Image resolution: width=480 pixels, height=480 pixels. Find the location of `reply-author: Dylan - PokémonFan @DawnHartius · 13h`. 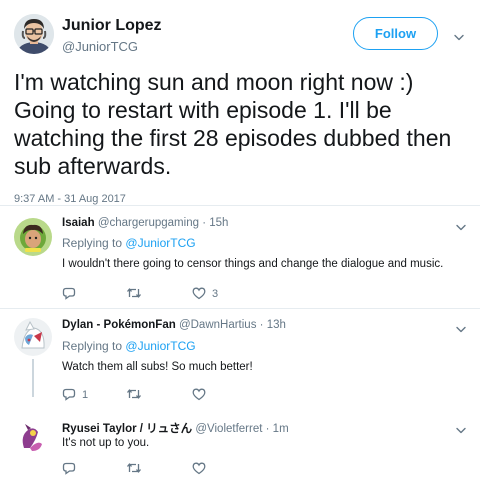

reply-author: Dylan - PokémonFan @DawnHartius · 13h is located at coordinates (174, 325).